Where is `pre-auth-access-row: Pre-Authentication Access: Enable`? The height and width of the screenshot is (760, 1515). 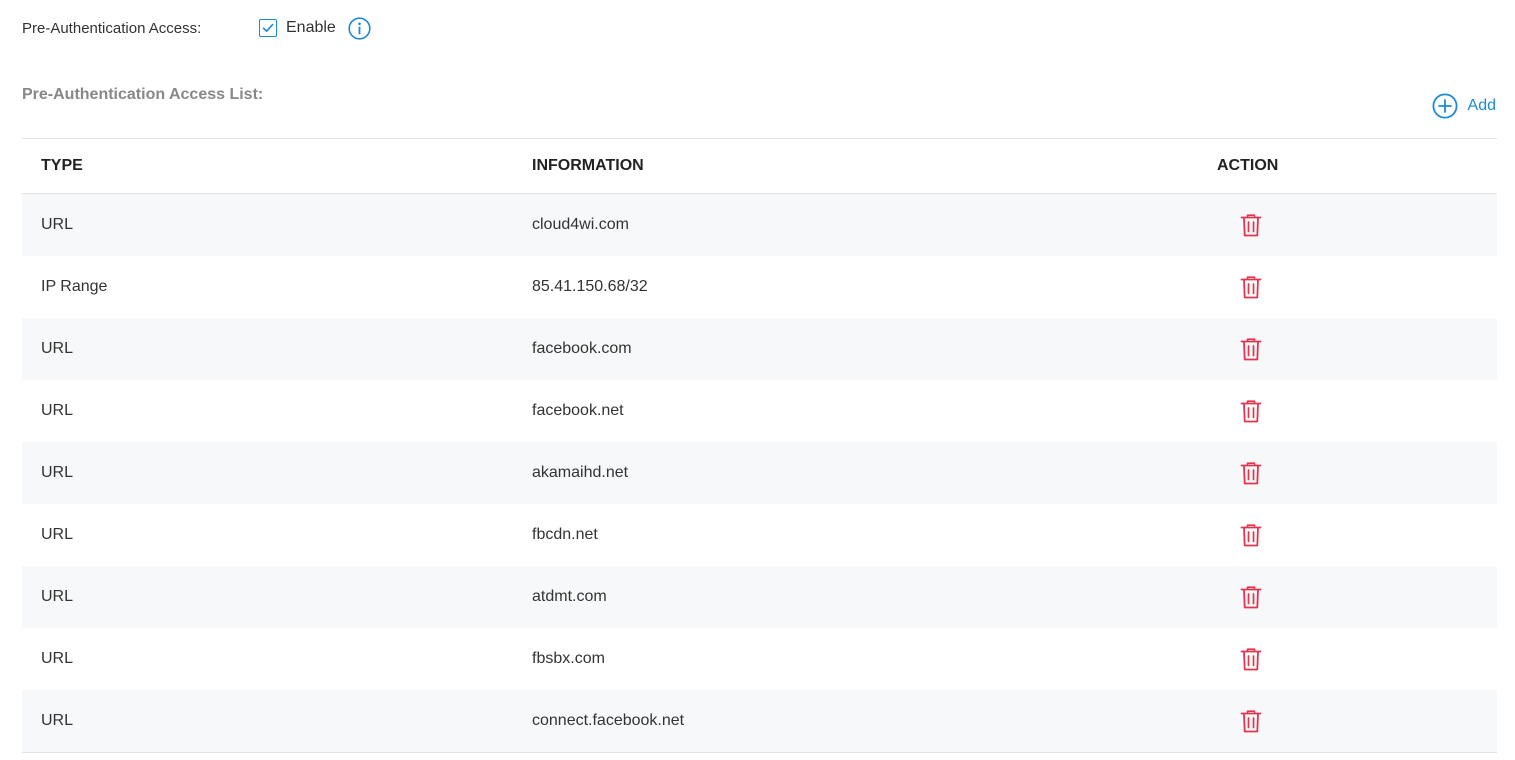 pre-auth-access-row: Pre-Authentication Access: Enable is located at coordinates (196, 28).